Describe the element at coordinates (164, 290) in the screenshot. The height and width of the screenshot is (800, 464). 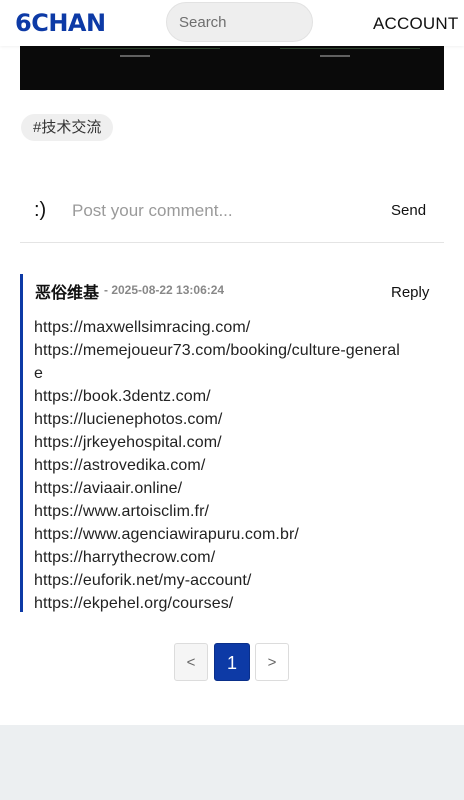
I see `comment-date: - 2025-08-22 13:06:24` at that location.